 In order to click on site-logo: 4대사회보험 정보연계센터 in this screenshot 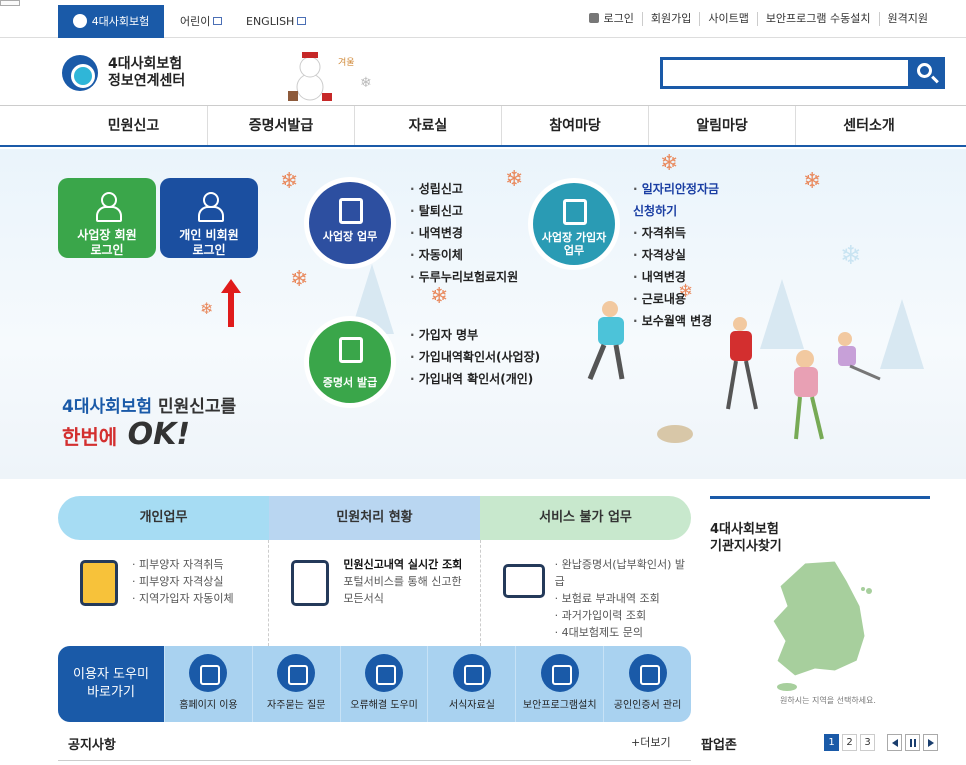, I will do `click(123, 73)`.